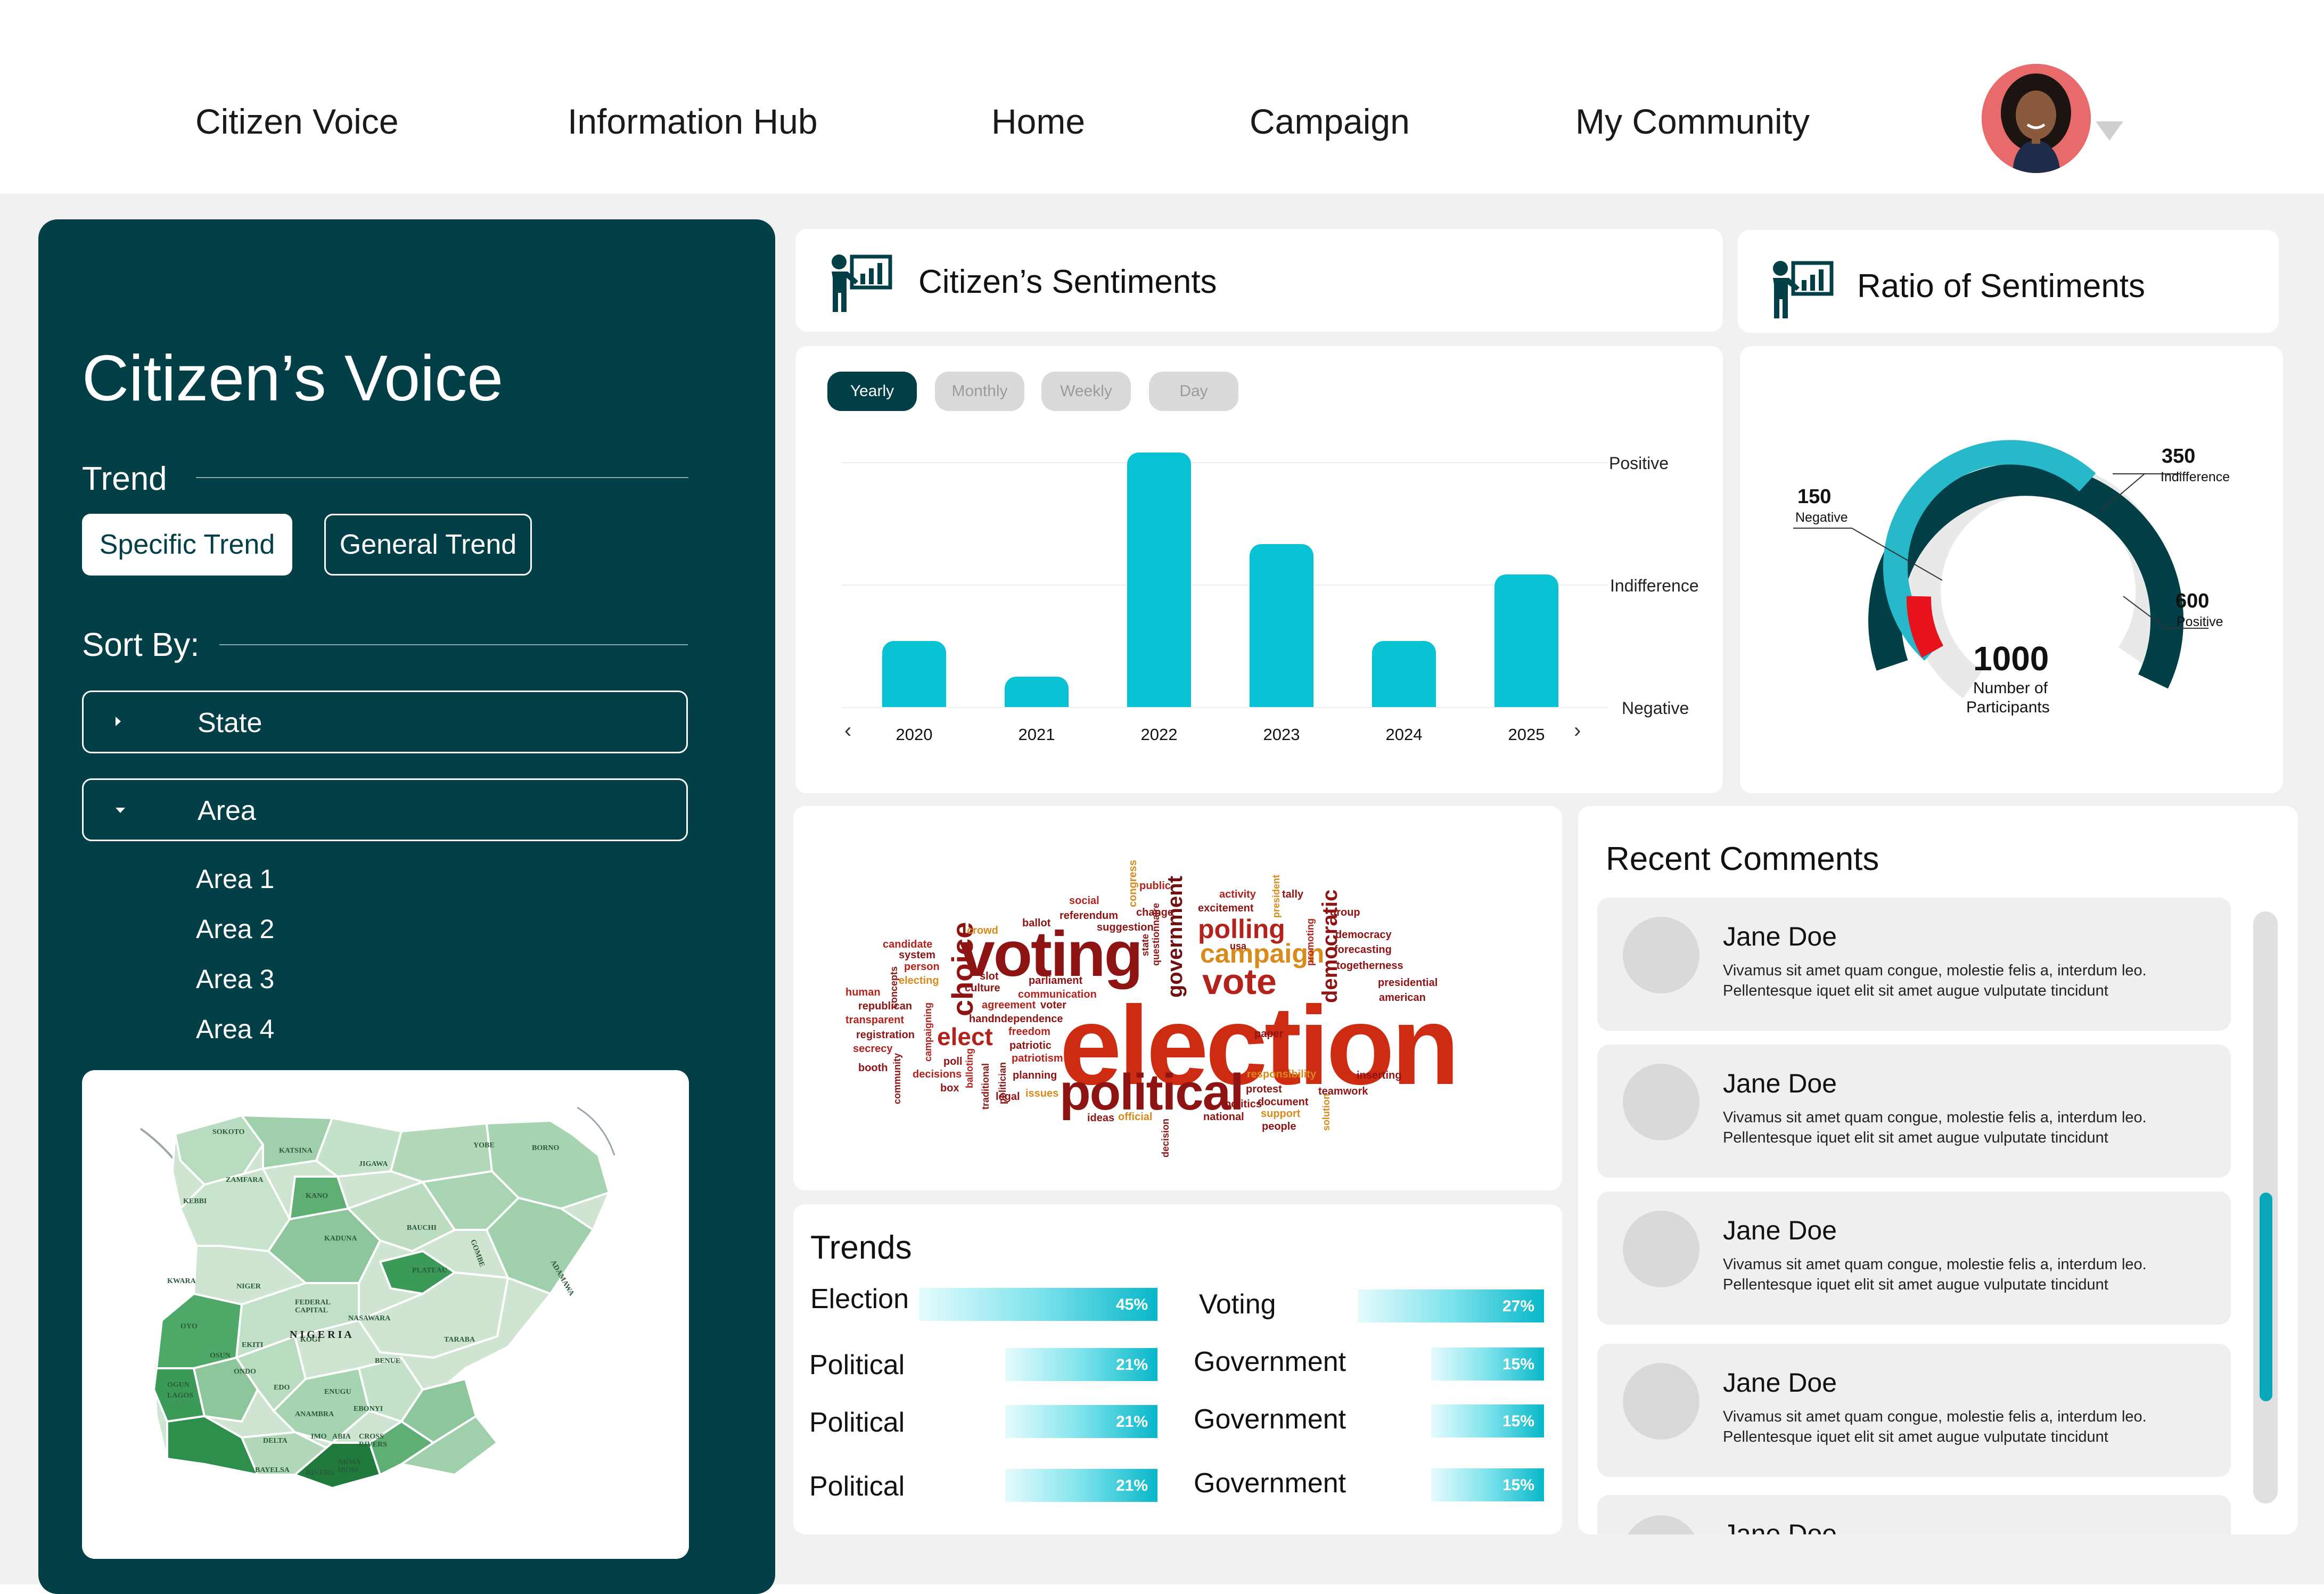 This screenshot has height=1594, width=2324. What do you see at coordinates (1081, 1422) in the screenshot?
I see `trend-bar: 21%` at bounding box center [1081, 1422].